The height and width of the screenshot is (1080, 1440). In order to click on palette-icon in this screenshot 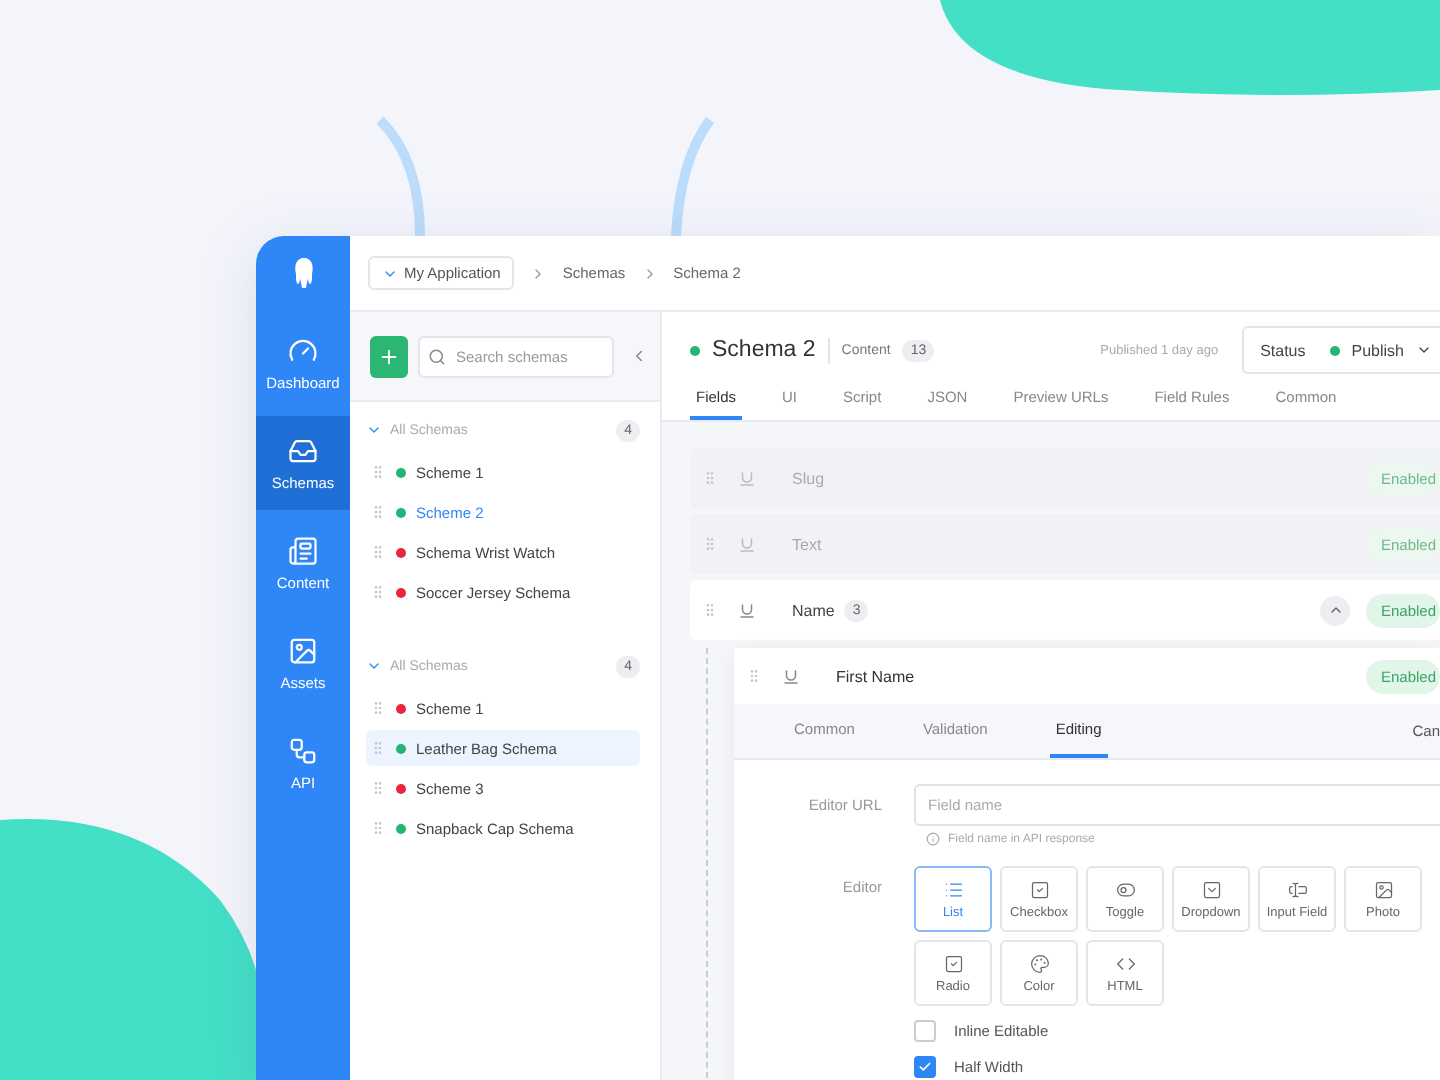, I will do `click(1039, 963)`.